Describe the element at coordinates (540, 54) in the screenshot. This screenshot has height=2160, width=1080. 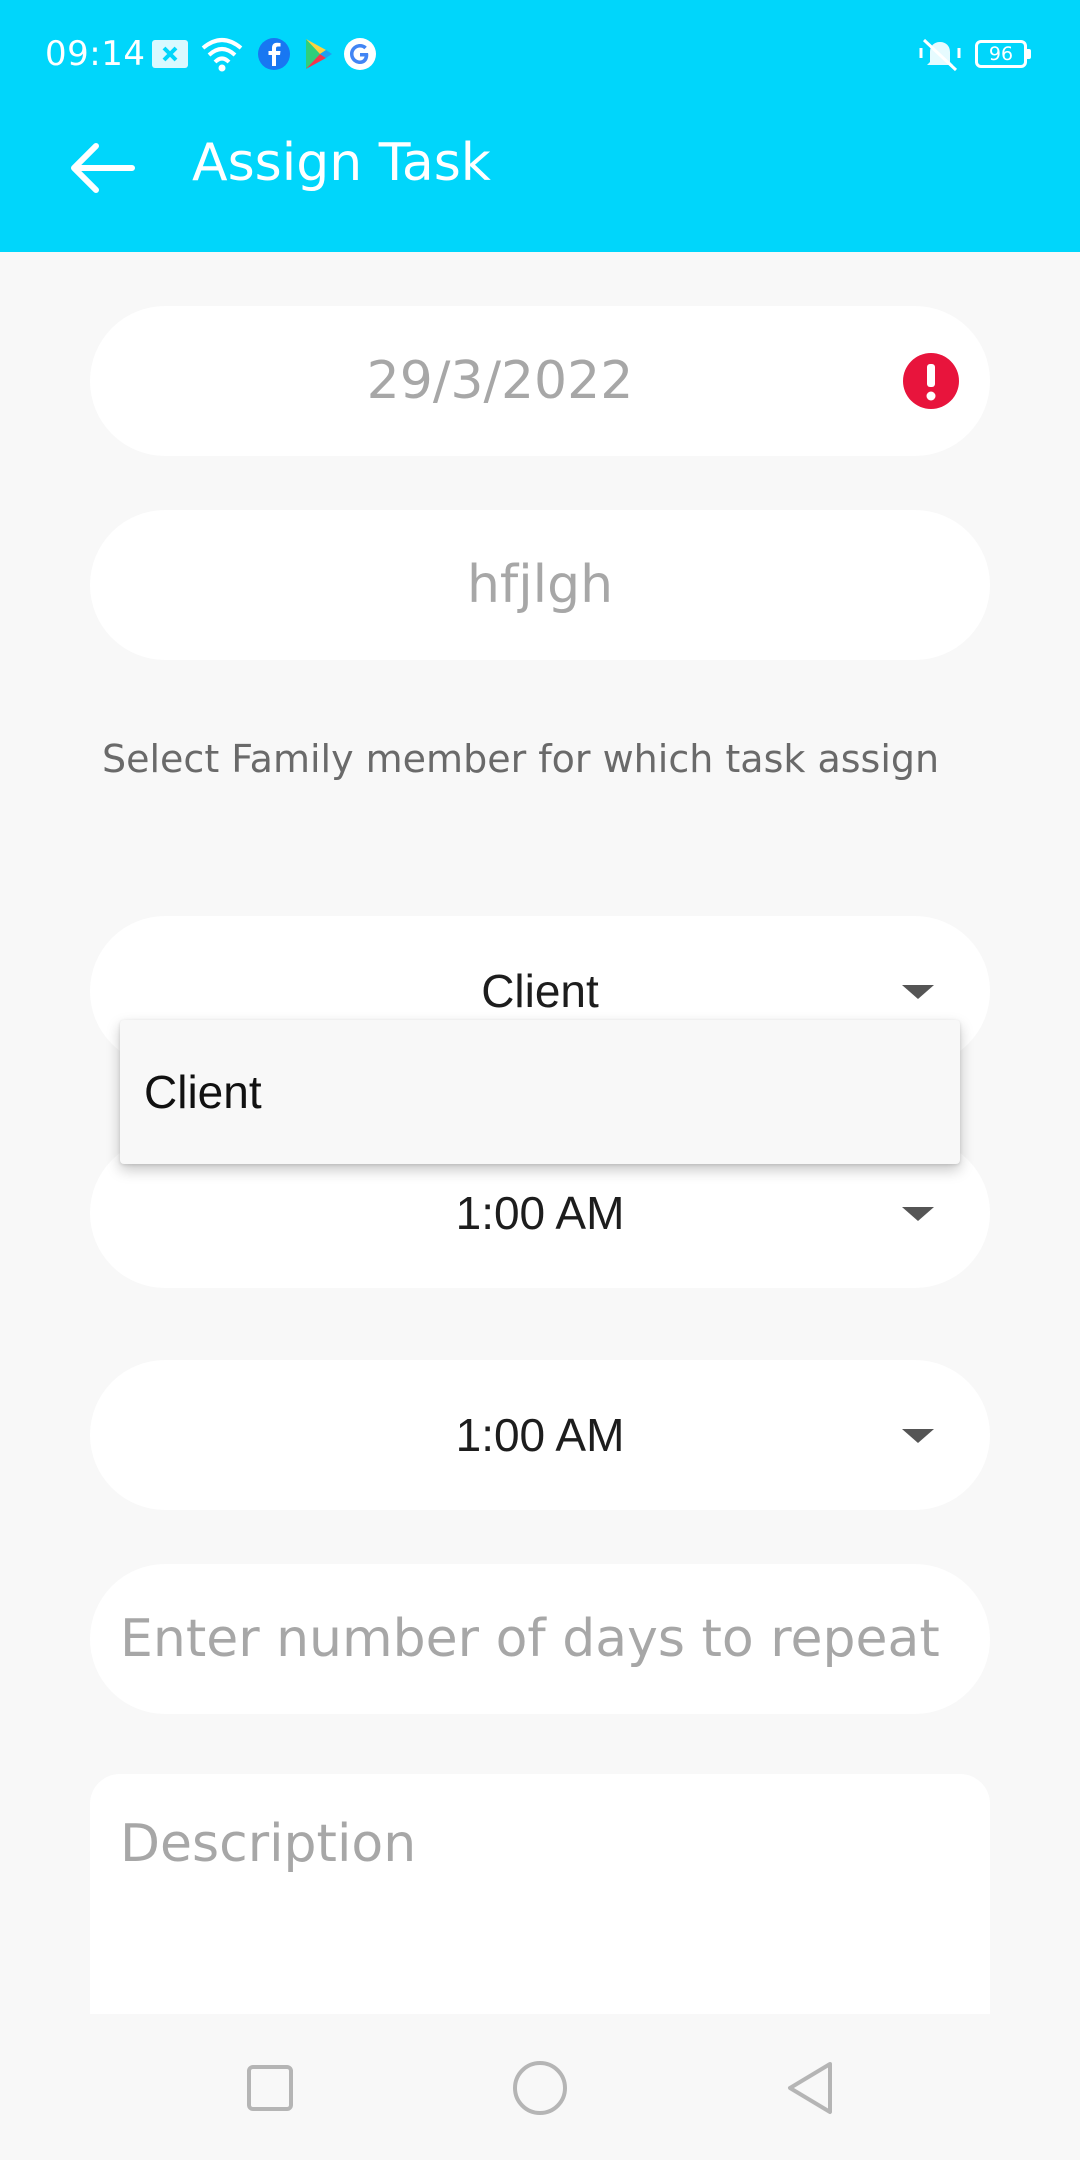
I see `status-bar: 09:14 96` at that location.